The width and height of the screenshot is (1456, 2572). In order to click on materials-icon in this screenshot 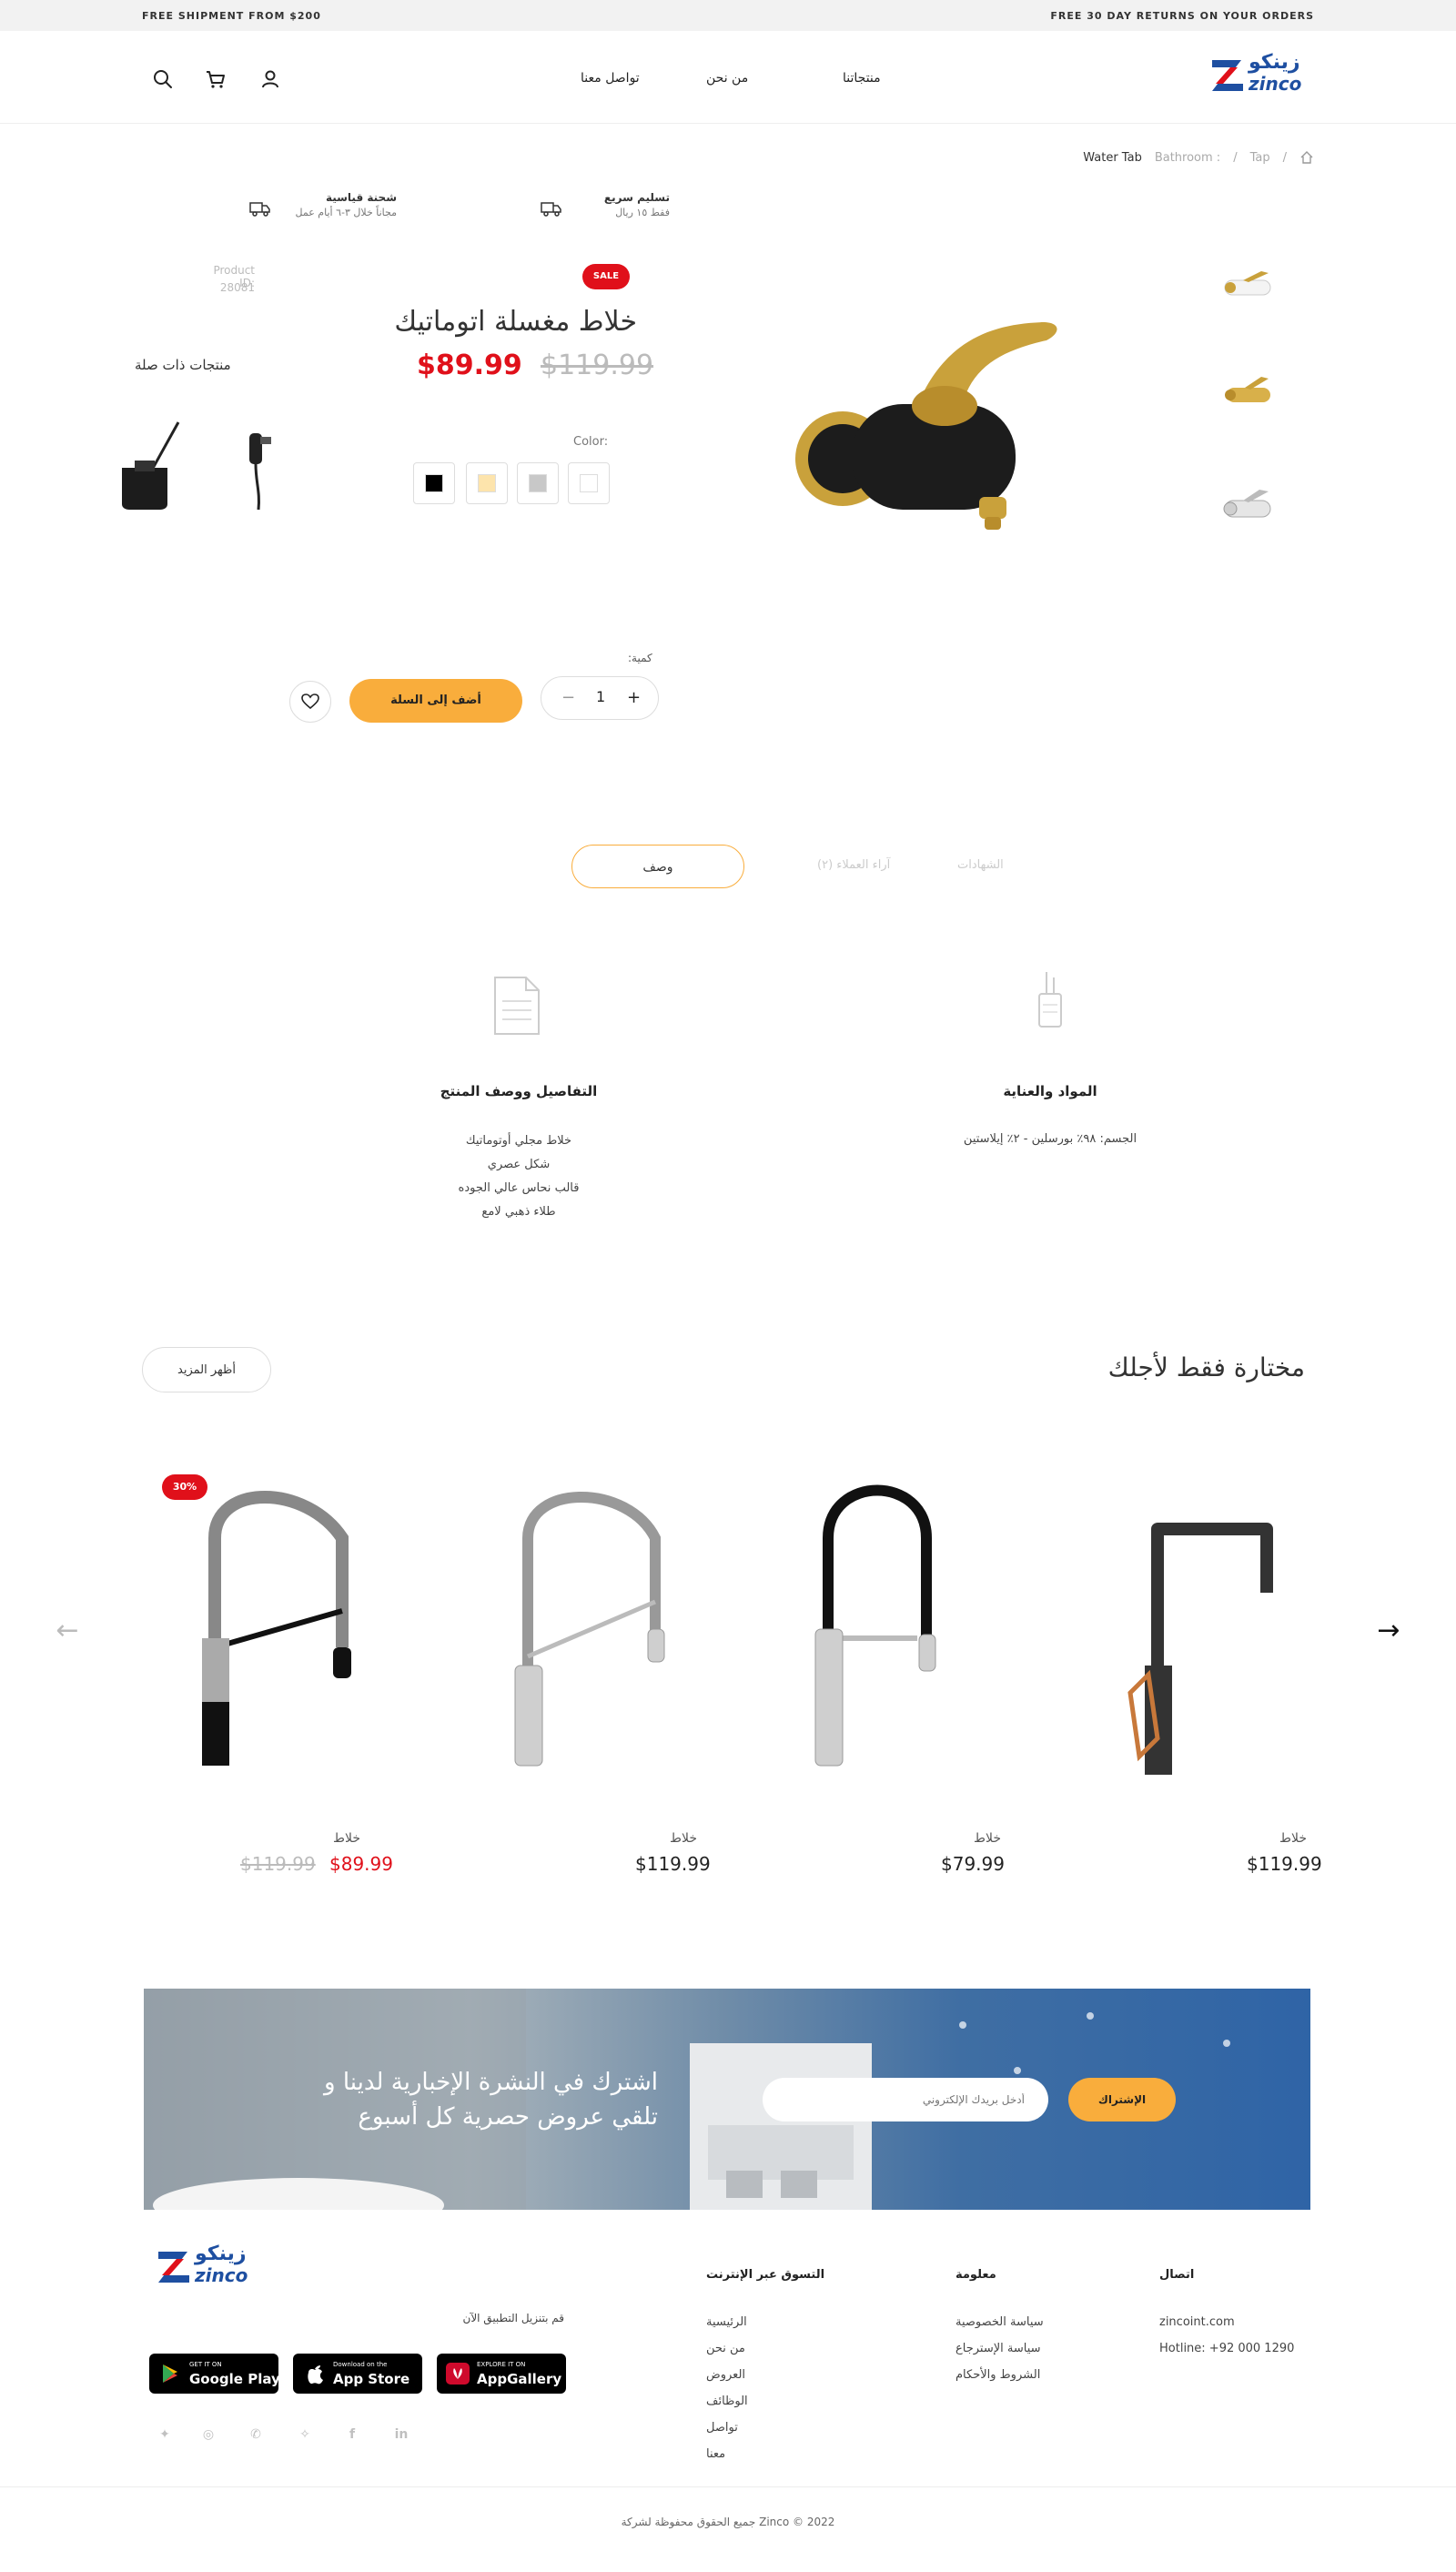, I will do `click(1050, 1000)`.